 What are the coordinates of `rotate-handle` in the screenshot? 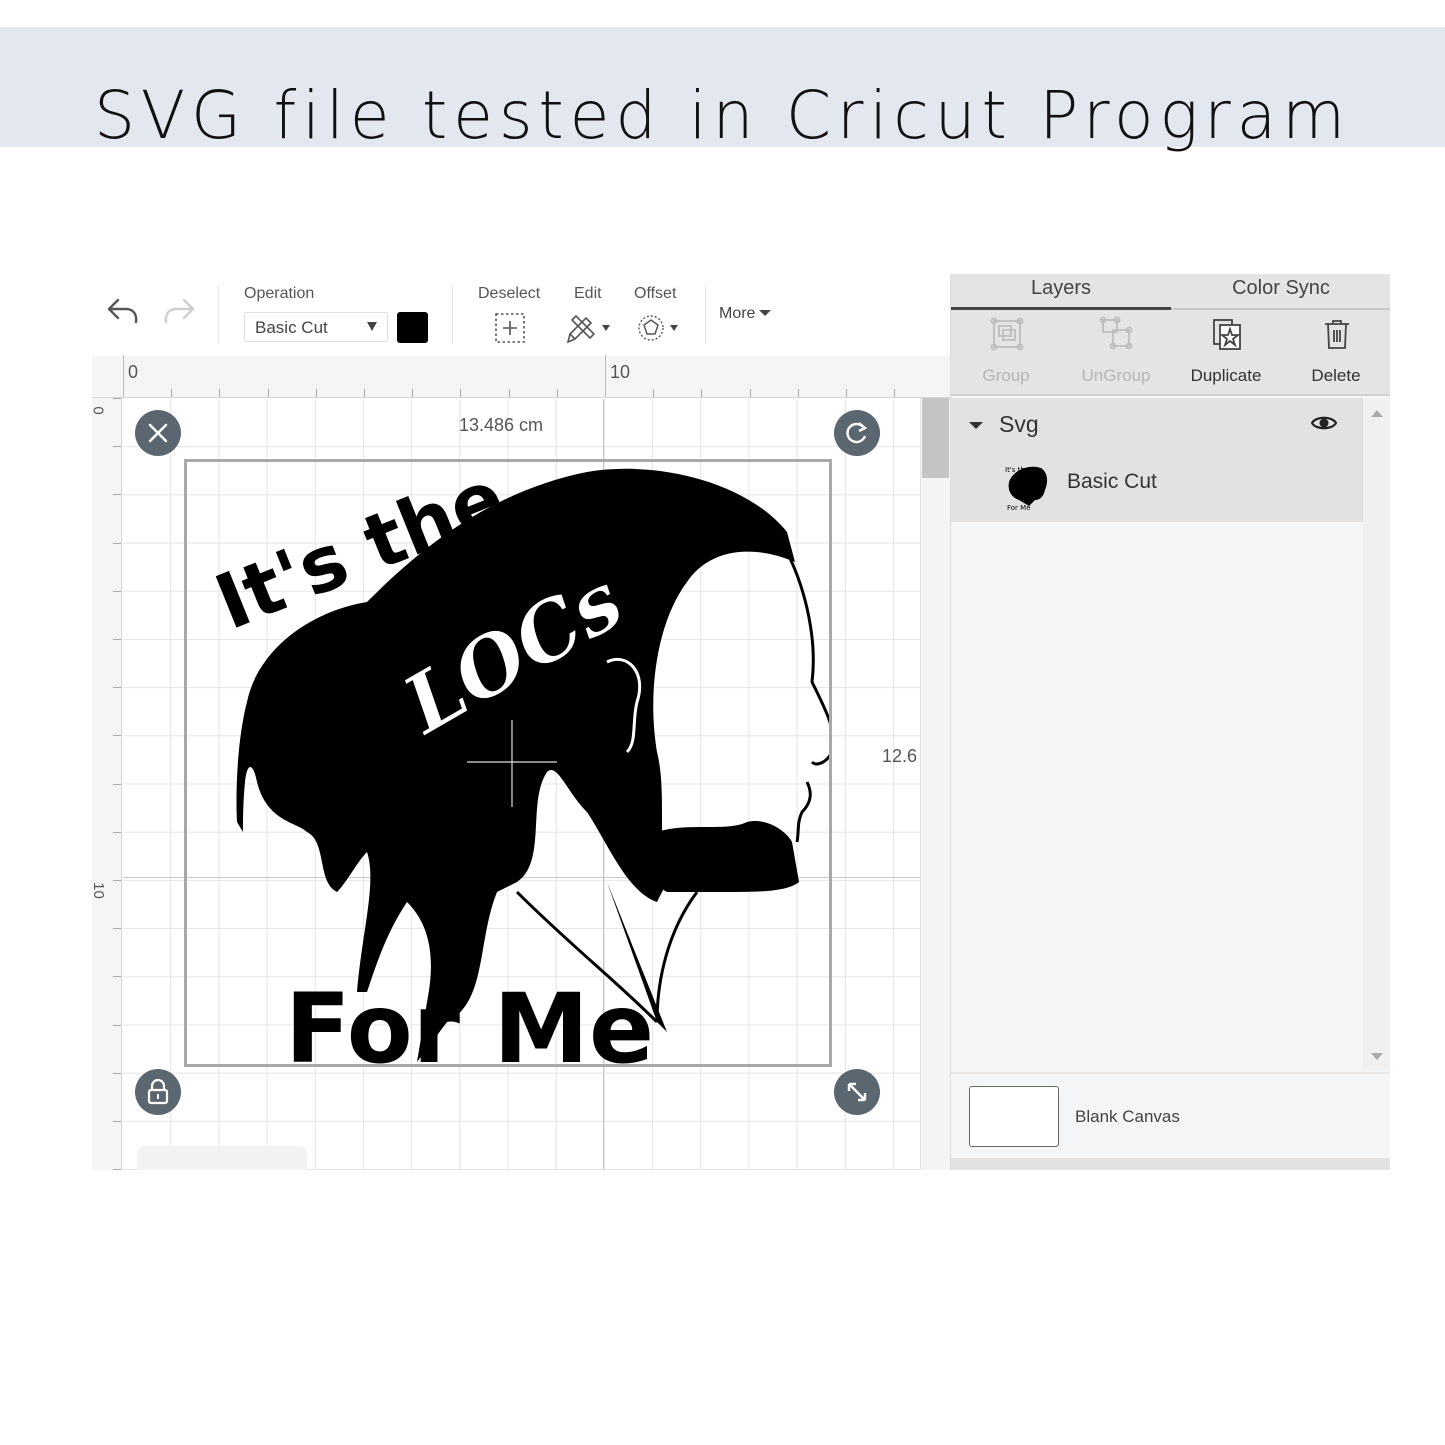 It's located at (857, 433).